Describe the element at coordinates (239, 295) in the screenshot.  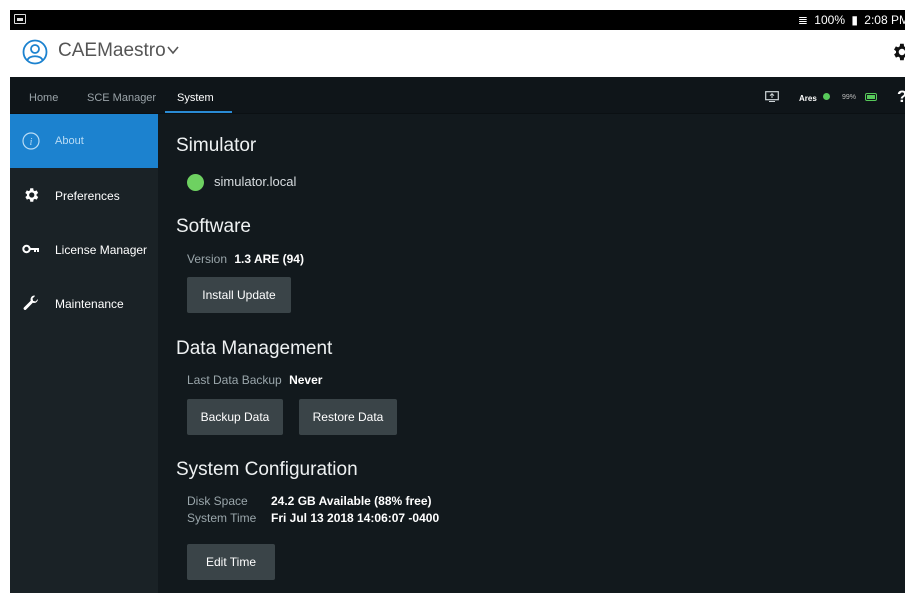
I see `install-update-button: Install Update` at that location.